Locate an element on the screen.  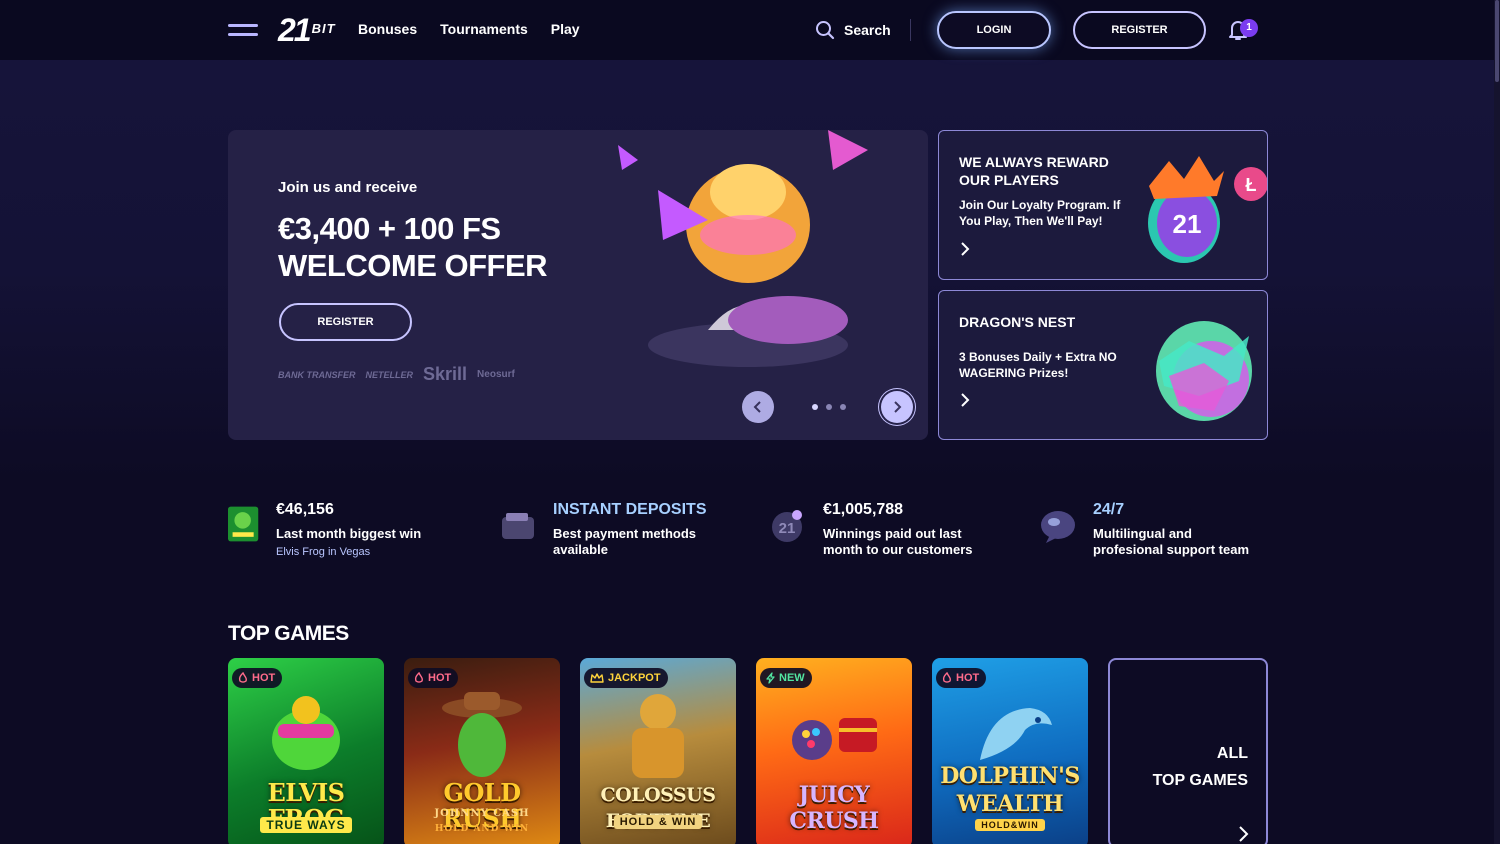
wallet-icon is located at coordinates (518, 526).